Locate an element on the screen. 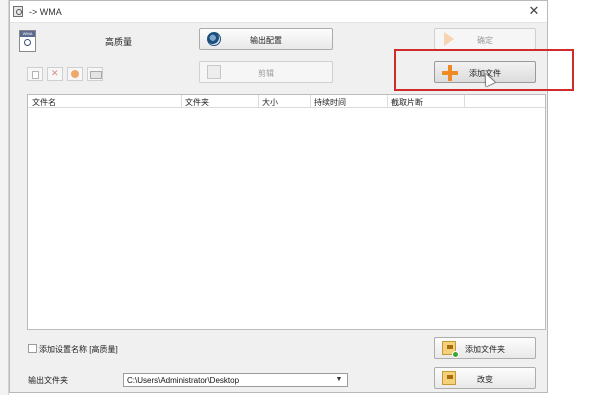 This screenshot has width=607, height=395. close-button: ✕ is located at coordinates (534, 11).